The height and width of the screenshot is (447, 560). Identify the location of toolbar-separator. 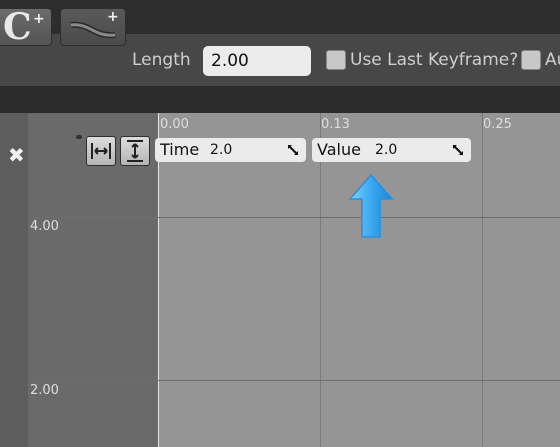
(280, 99).